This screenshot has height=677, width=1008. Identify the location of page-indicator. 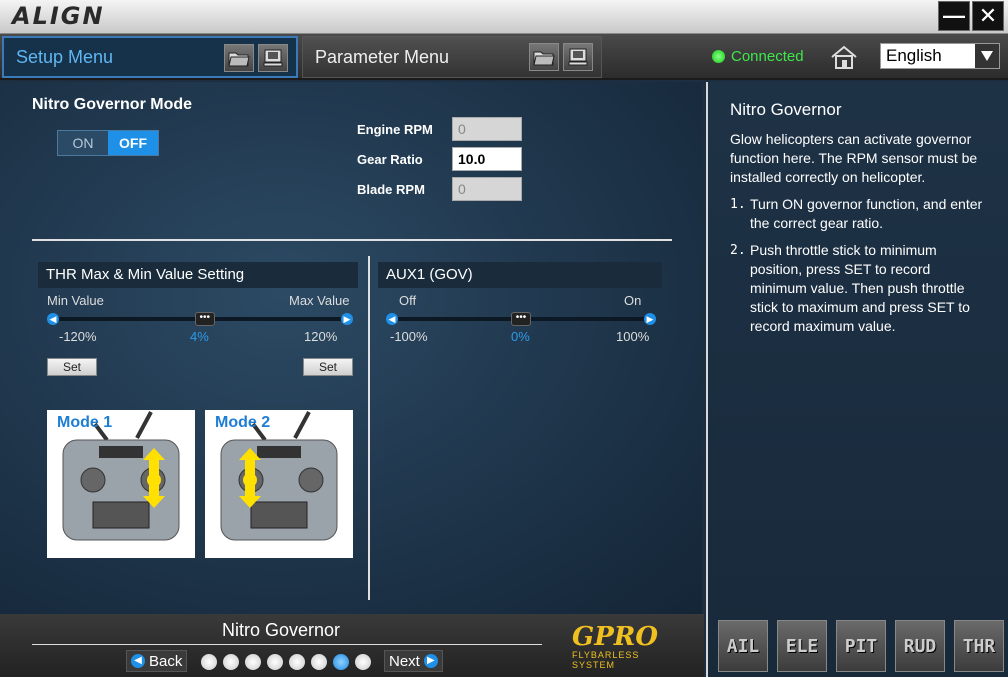
(286, 662).